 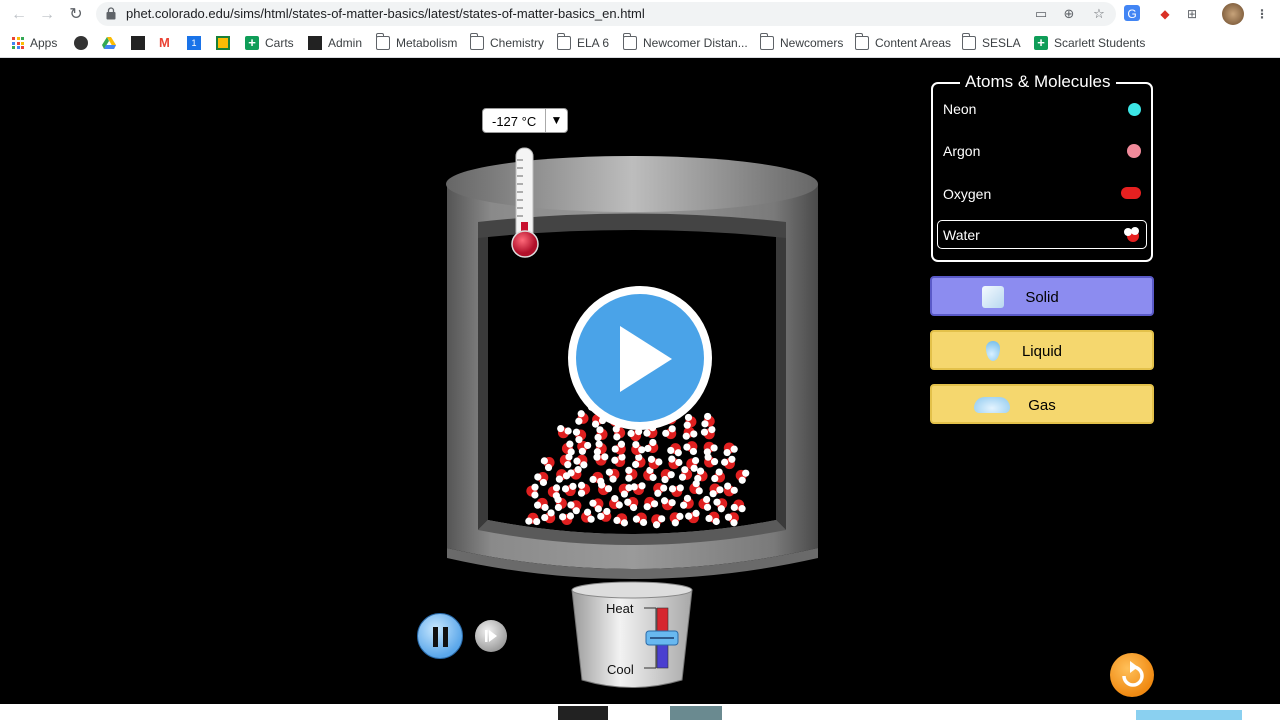 What do you see at coordinates (1042, 296) in the screenshot?
I see `solid-button: Solid` at bounding box center [1042, 296].